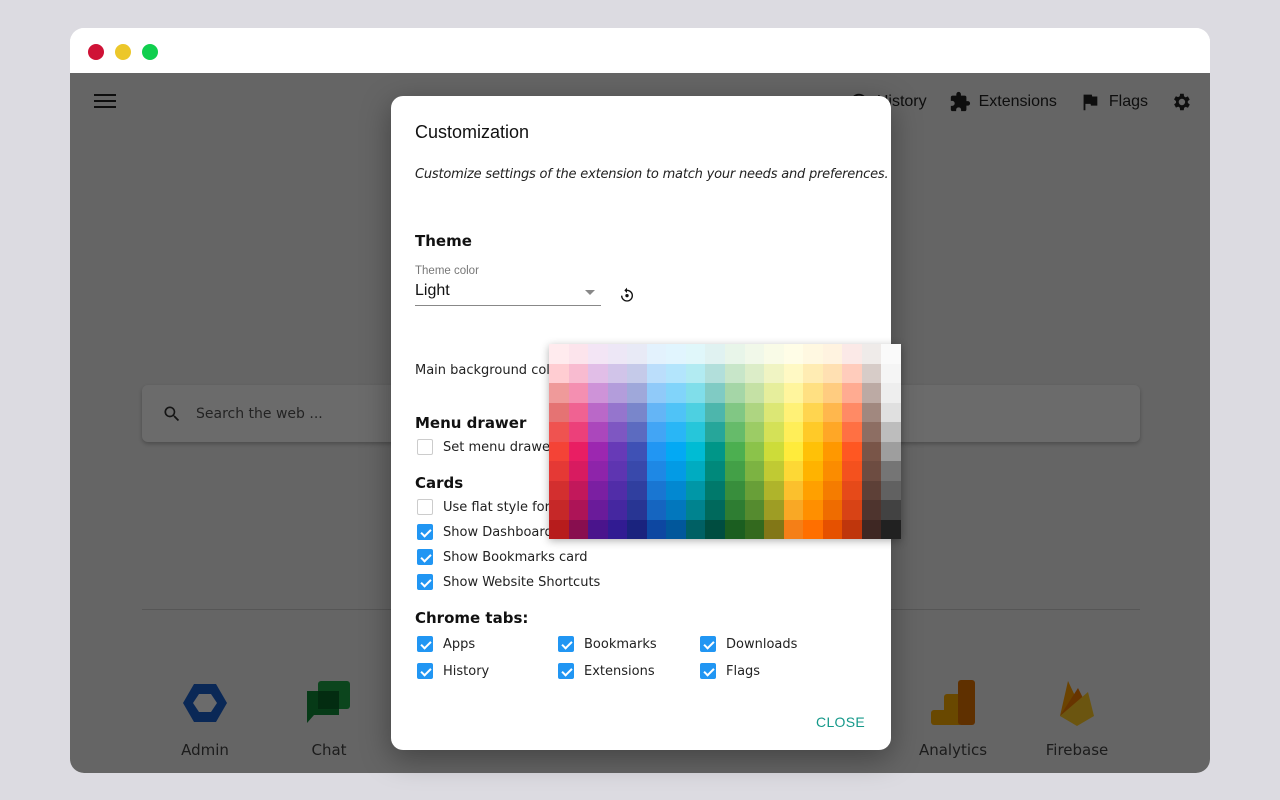 This screenshot has height=800, width=1280. I want to click on tab-option-history: History, so click(453, 671).